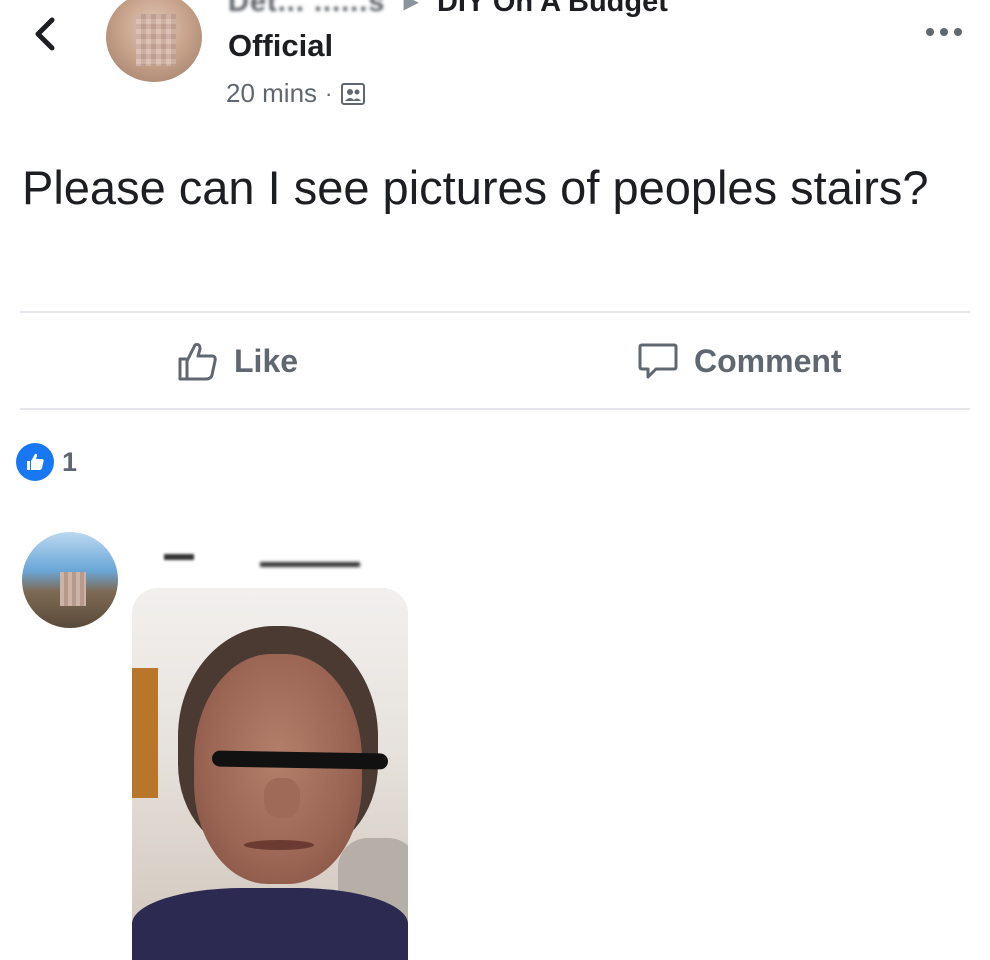 This screenshot has width=990, height=960. Describe the element at coordinates (282, 798) in the screenshot. I see `photo-nose` at that location.